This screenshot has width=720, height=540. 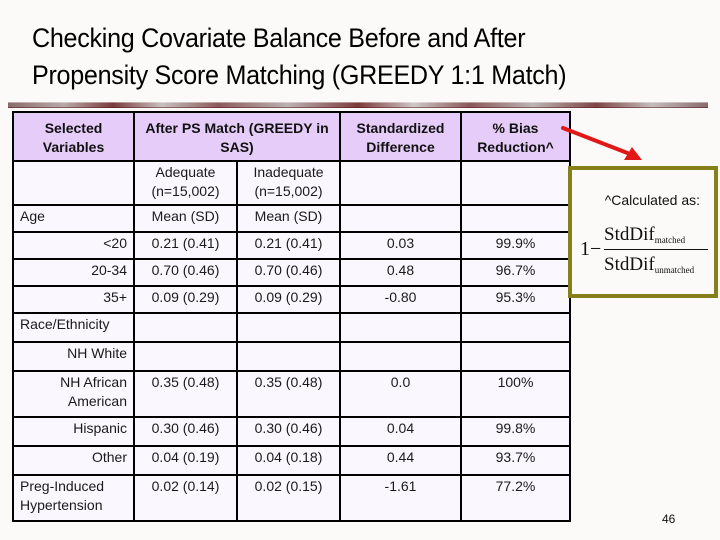 I want to click on row-label: 20-34, so click(x=73, y=272).